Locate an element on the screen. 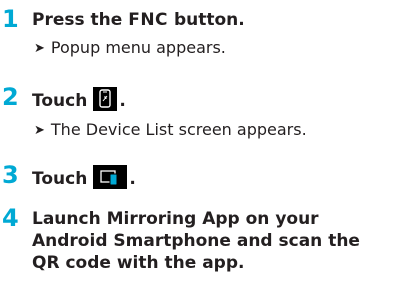 The height and width of the screenshot is (287, 407). step-number: 4 is located at coordinates (10, 218).